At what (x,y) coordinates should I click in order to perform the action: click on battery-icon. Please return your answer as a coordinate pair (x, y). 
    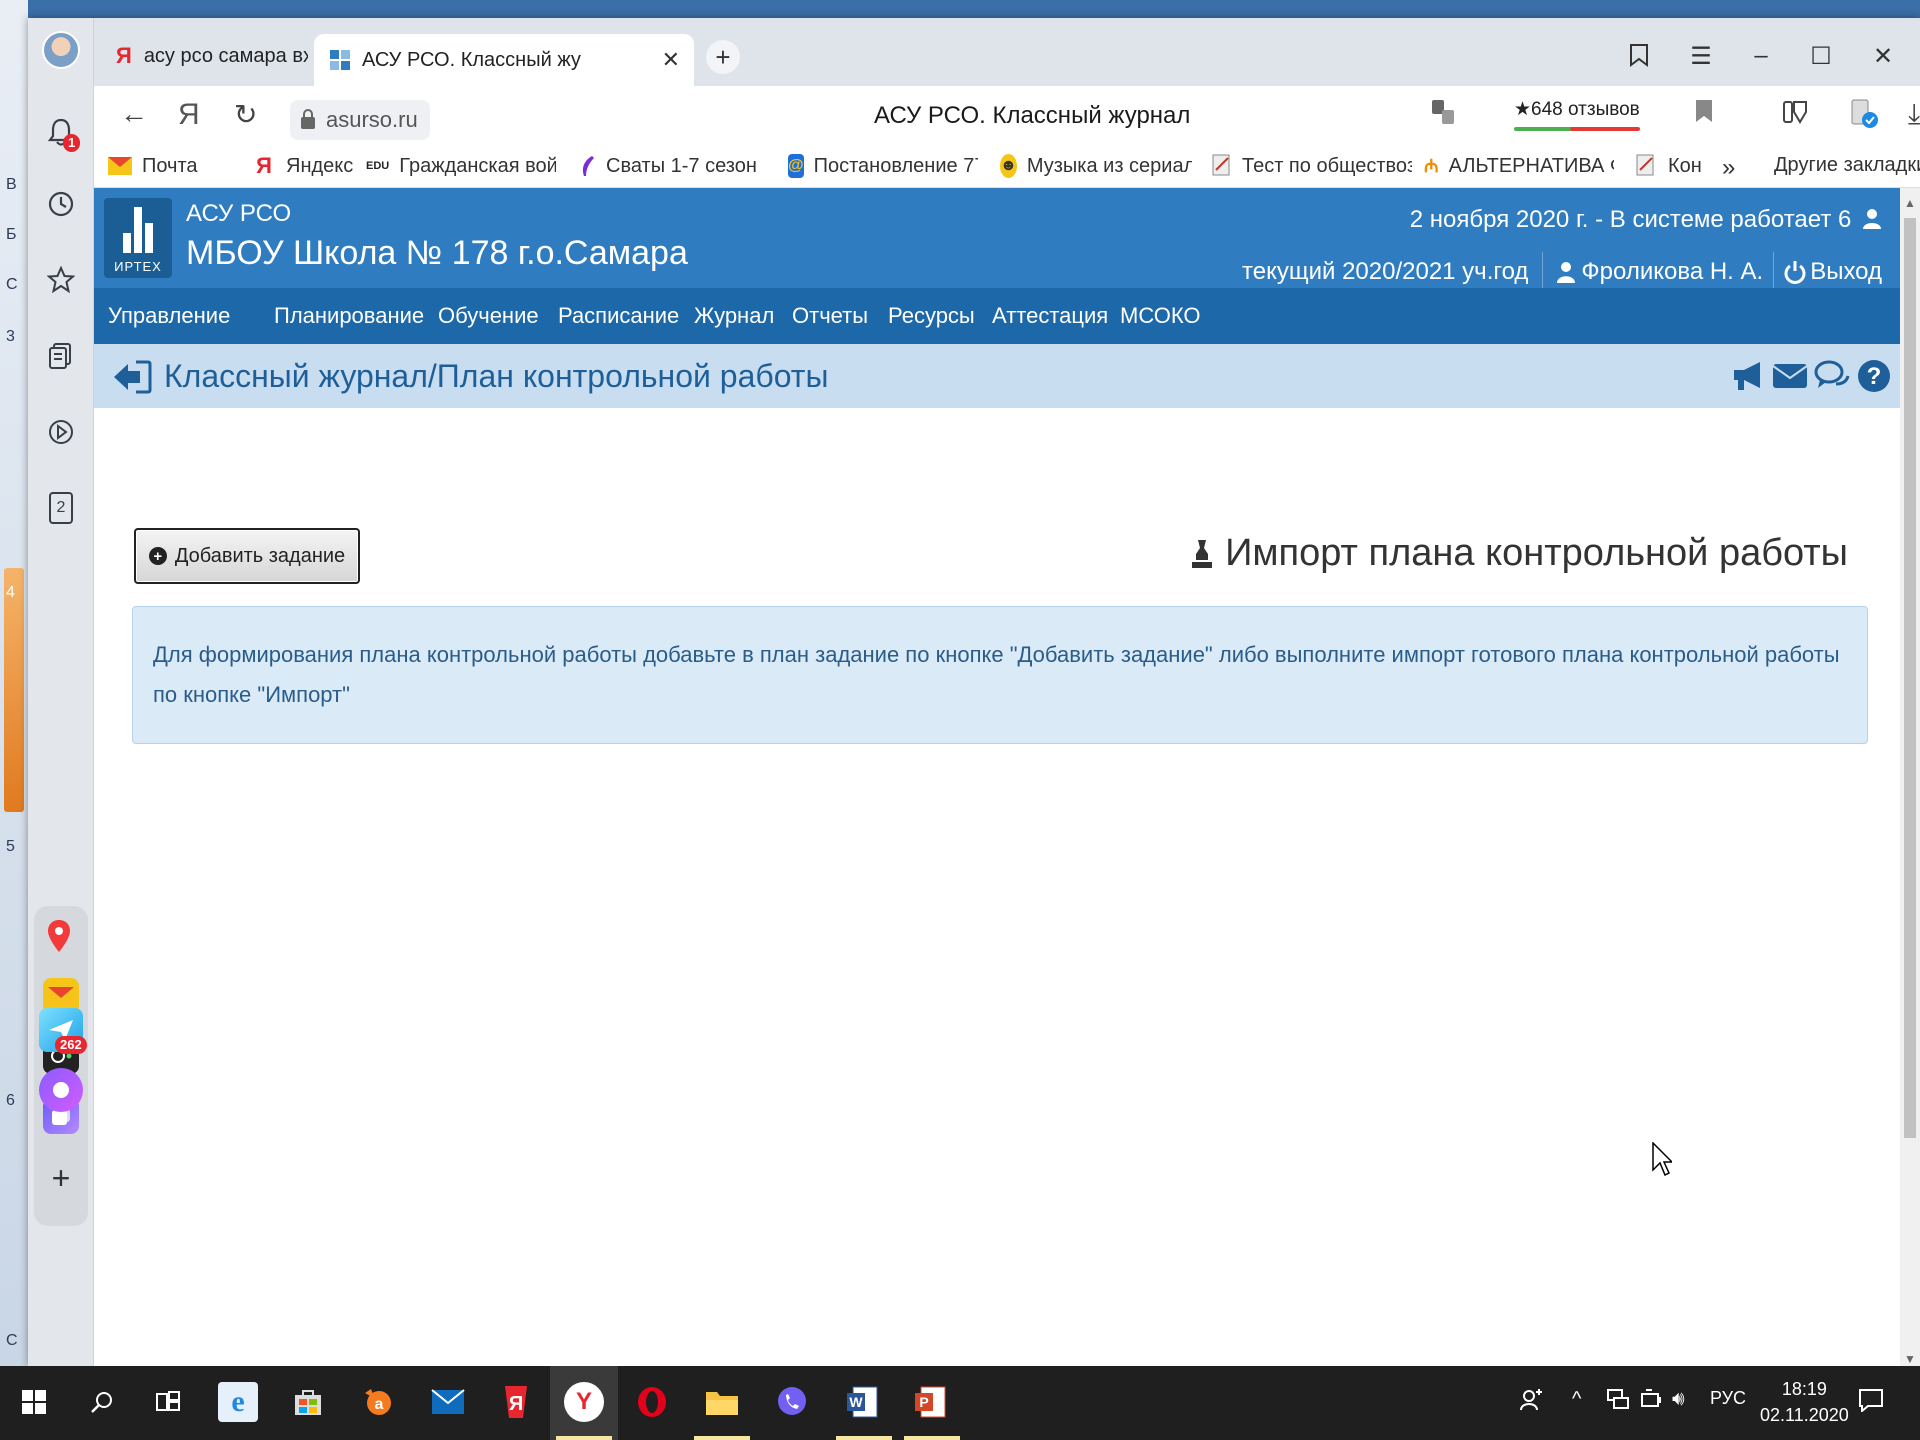
    Looking at the image, I should click on (1652, 1402).